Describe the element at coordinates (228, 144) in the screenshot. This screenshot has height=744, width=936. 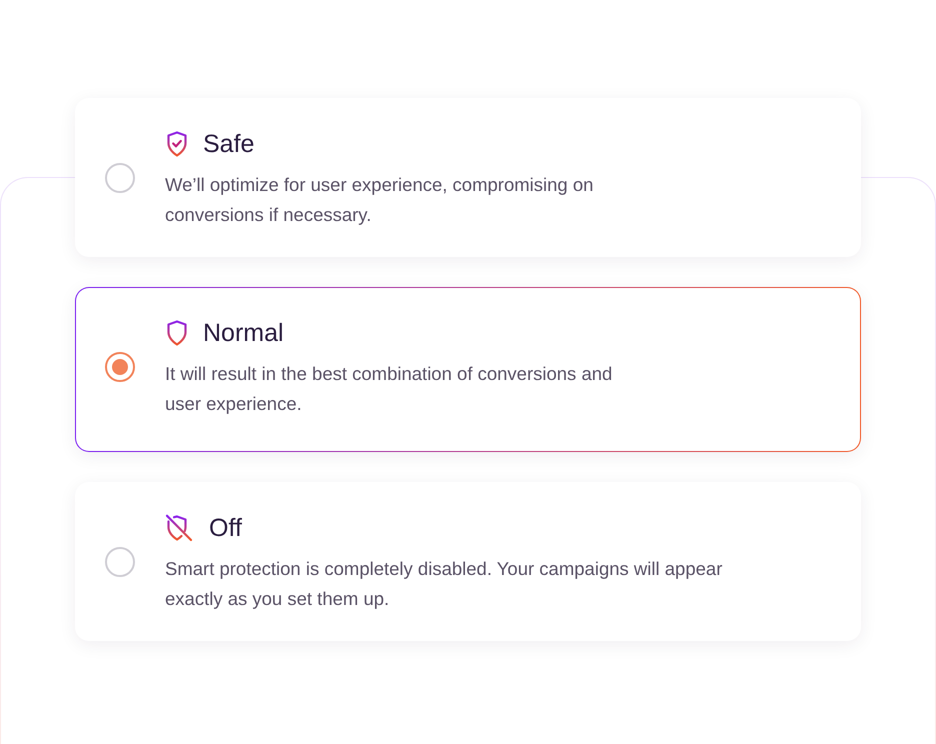
I see `option-title: Safe` at that location.